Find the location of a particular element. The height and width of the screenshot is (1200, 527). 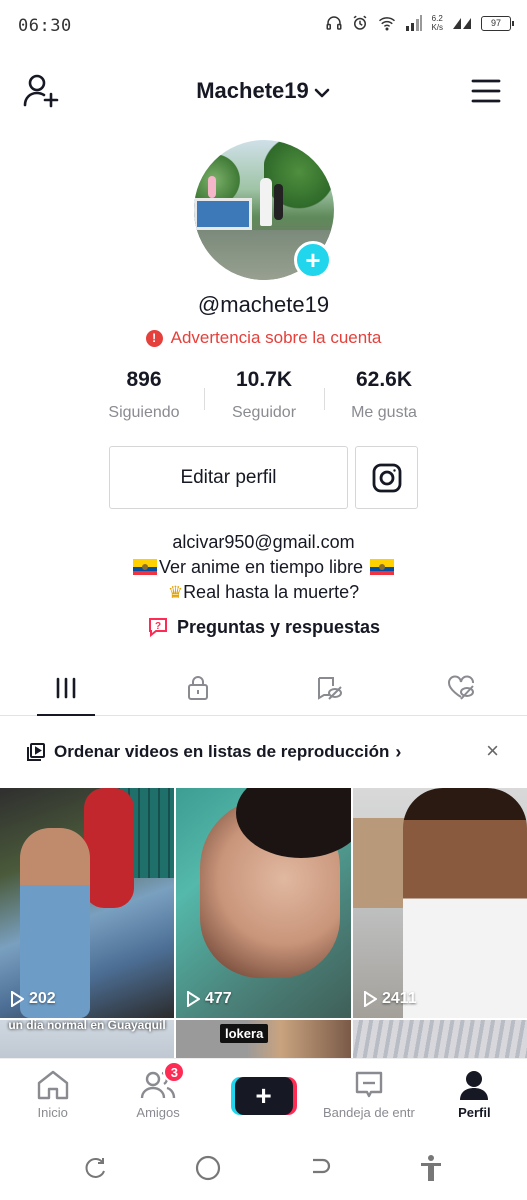

stat-value: 62.6K is located at coordinates (384, 379).